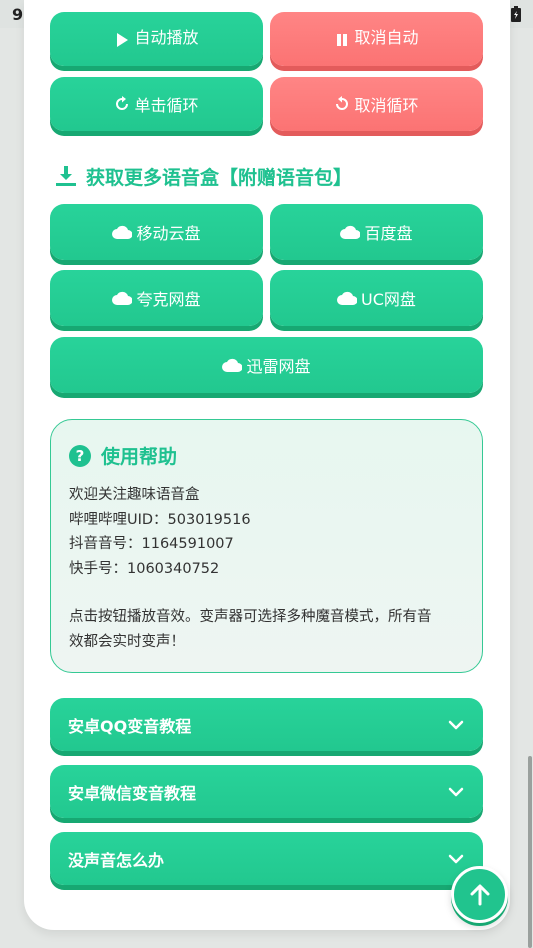 The width and height of the screenshot is (533, 948). Describe the element at coordinates (166, 105) in the screenshot. I see `single-loop-label: 单击循环` at that location.